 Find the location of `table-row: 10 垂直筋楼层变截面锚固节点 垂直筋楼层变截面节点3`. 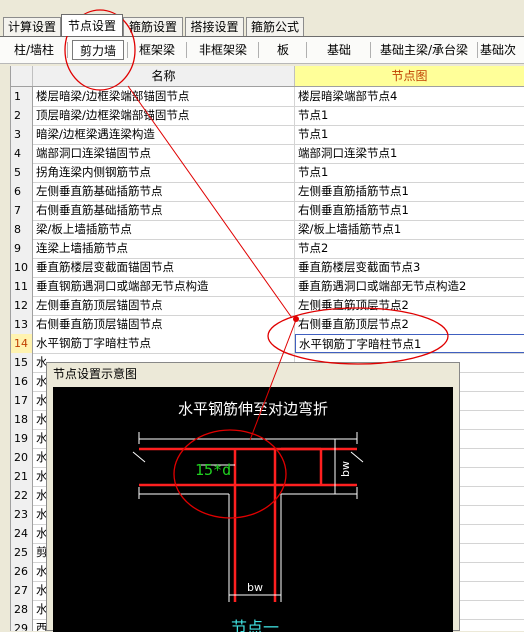

table-row: 10 垂直筋楼层变截面锚固节点 垂直筋楼层变截面节点3 is located at coordinates (267, 268).